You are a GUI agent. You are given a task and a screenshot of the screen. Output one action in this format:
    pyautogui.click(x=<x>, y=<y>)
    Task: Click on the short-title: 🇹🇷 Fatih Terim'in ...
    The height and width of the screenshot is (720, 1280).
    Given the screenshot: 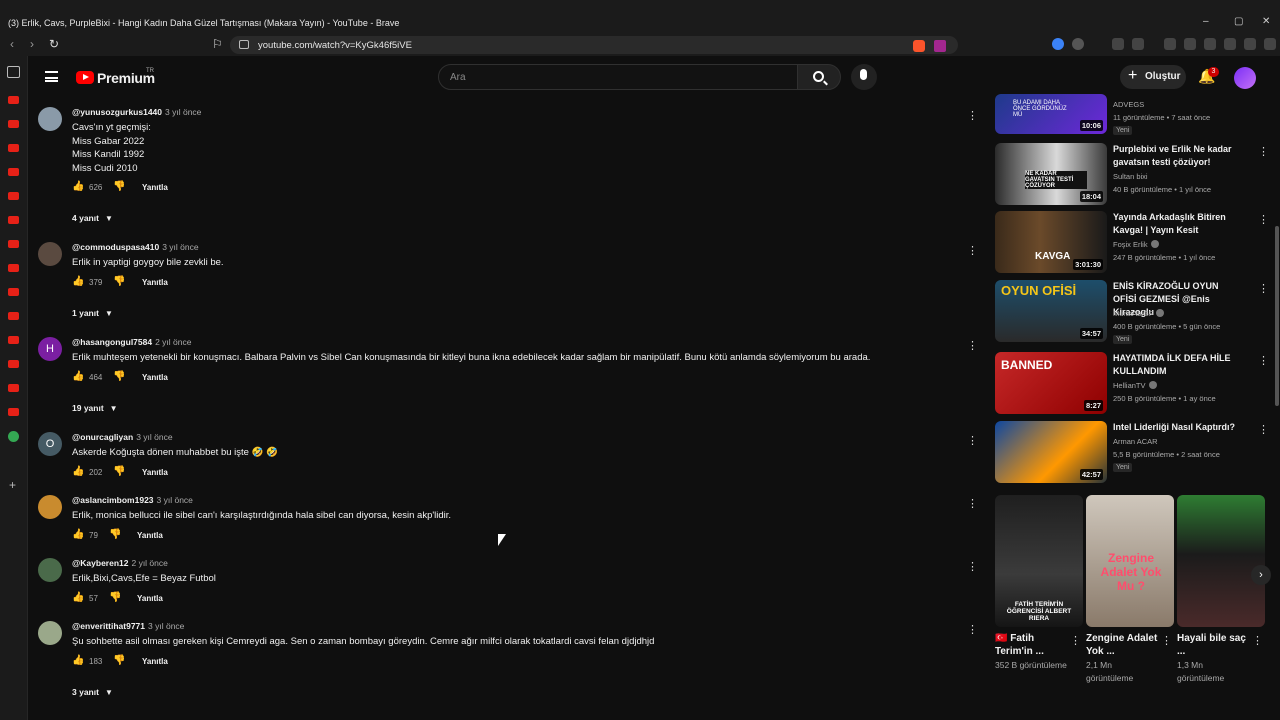 What is the action you would take?
    pyautogui.click(x=1031, y=645)
    